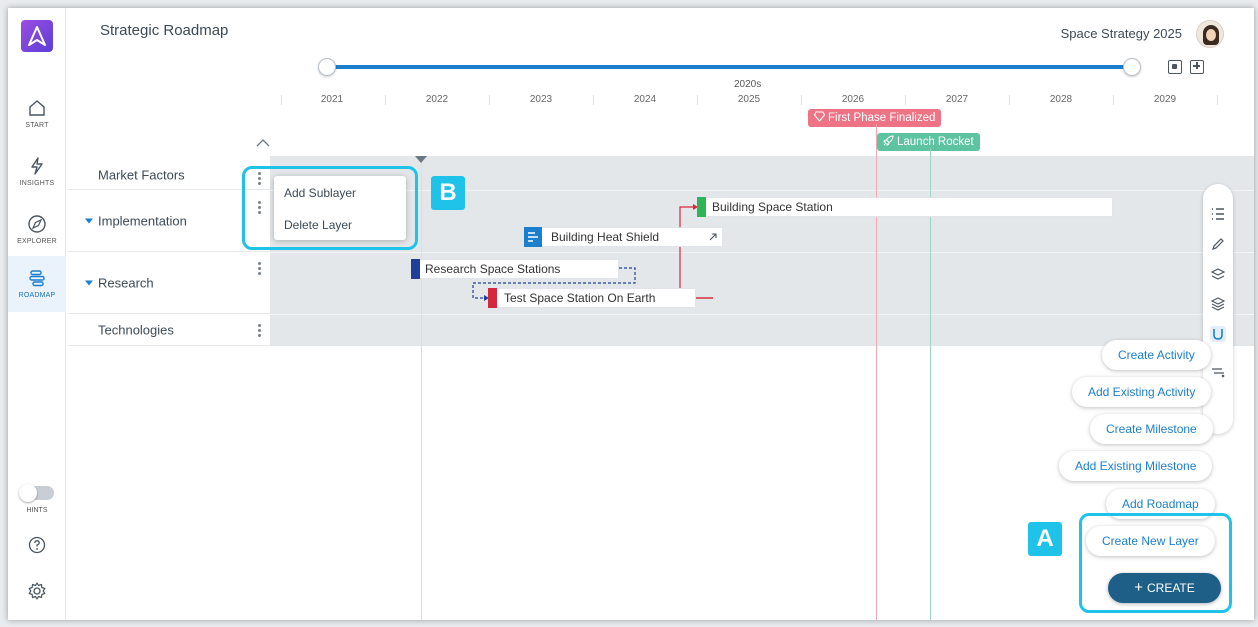  I want to click on activity-building-heat-shield: Building Heat Shield, so click(623, 237).